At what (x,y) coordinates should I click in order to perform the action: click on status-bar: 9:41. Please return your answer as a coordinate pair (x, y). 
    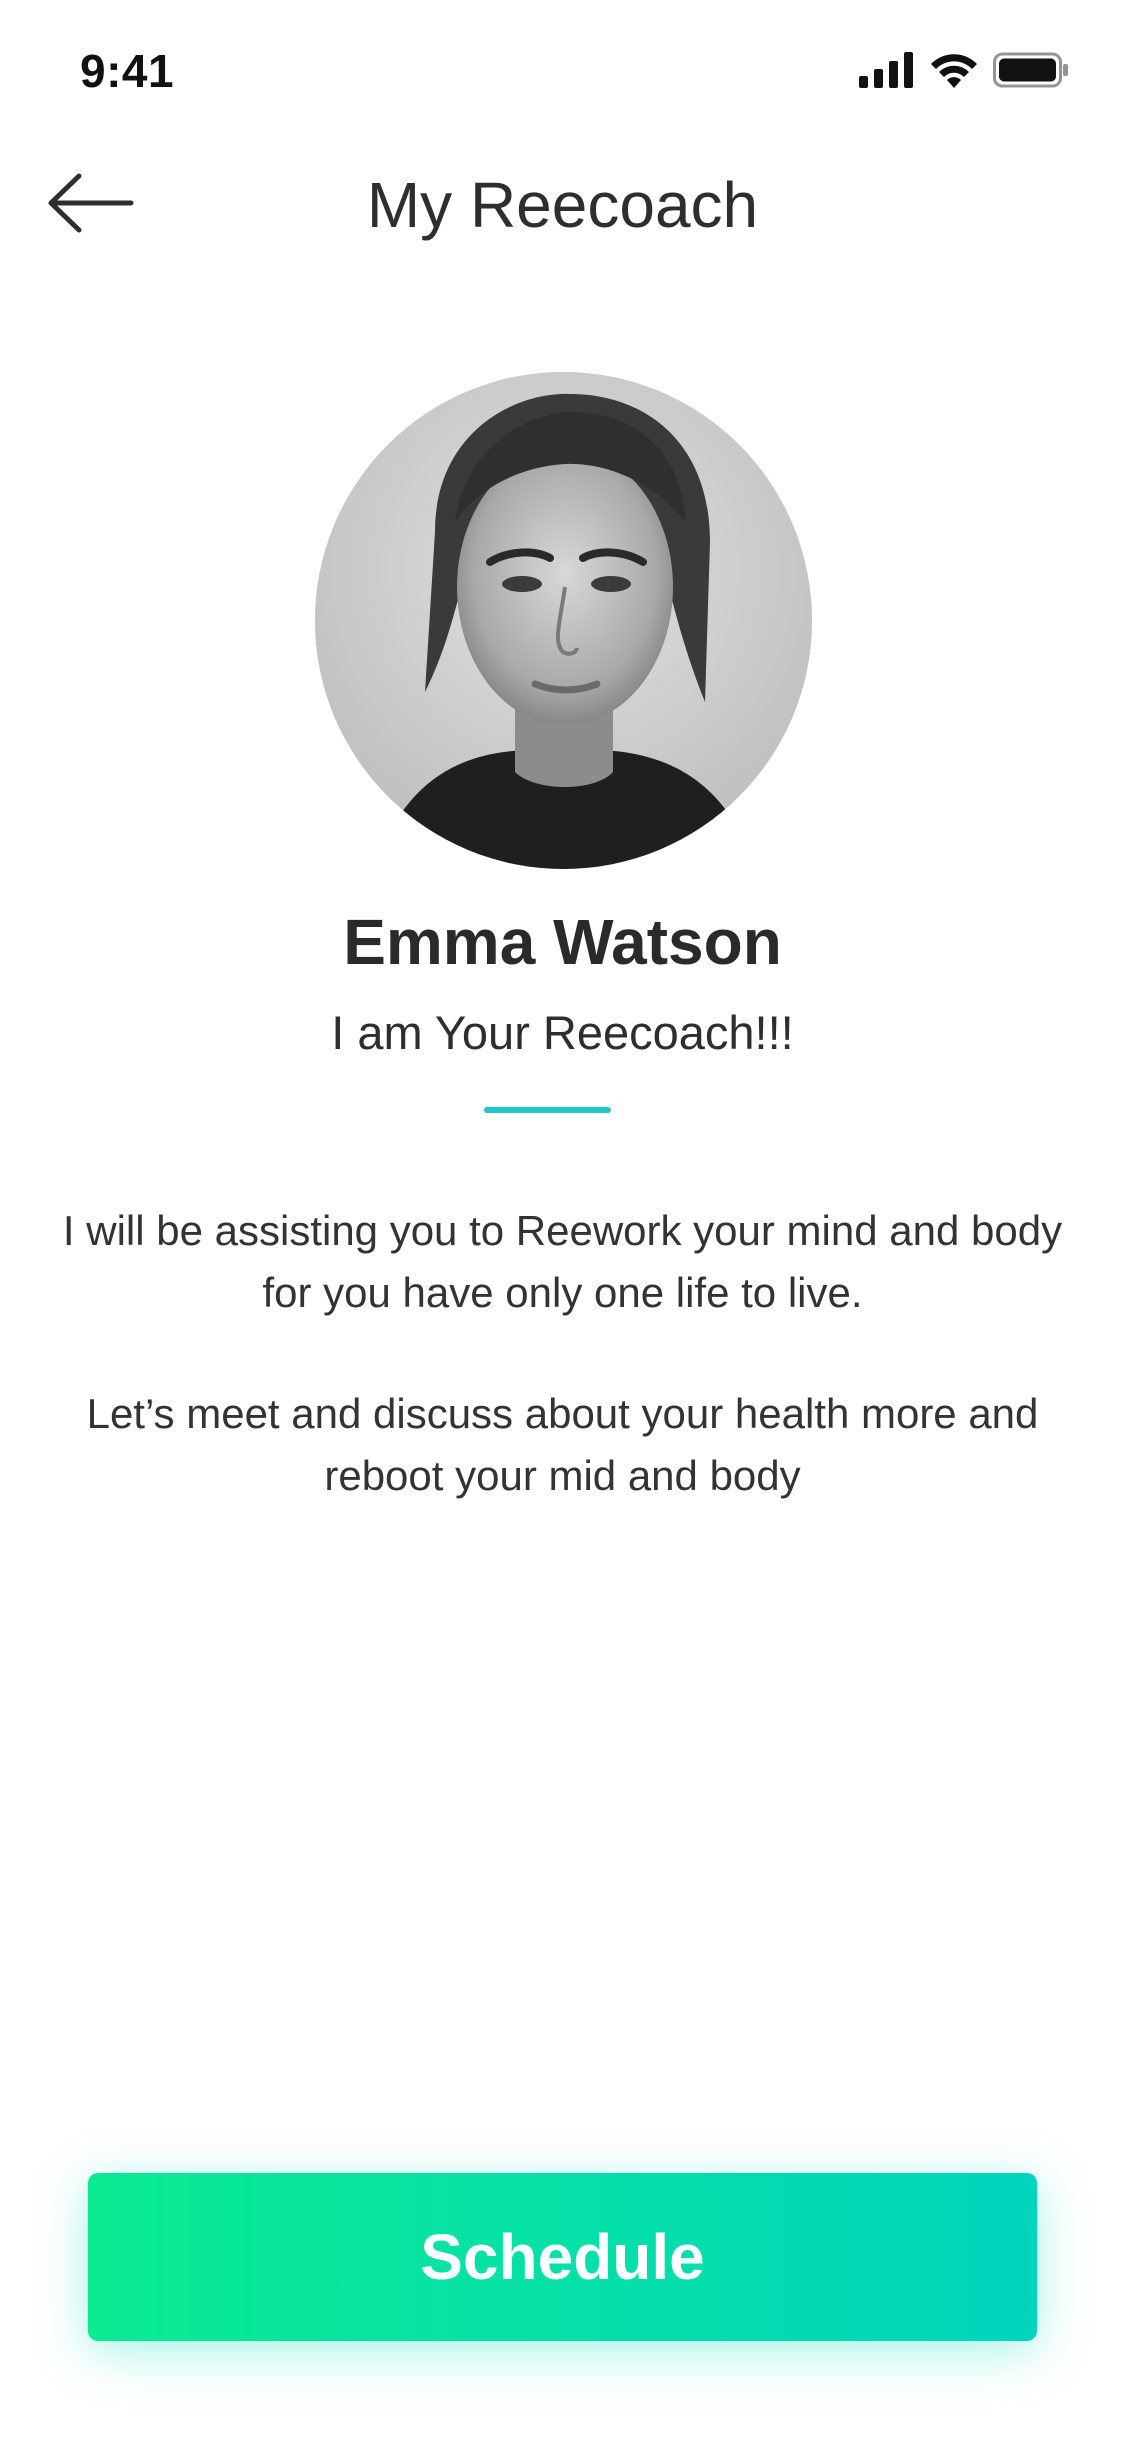
    Looking at the image, I should click on (562, 70).